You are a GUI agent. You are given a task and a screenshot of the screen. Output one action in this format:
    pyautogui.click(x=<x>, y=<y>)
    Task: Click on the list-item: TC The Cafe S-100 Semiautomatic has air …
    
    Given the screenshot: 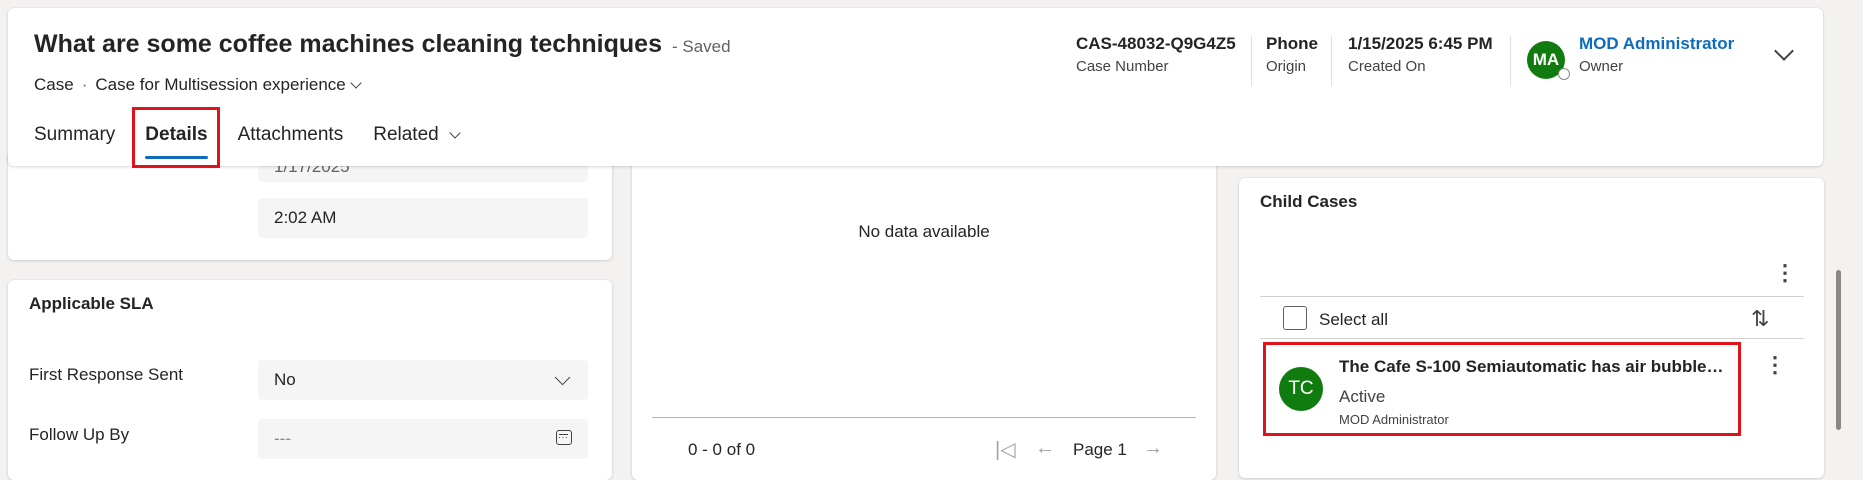 What is the action you would take?
    pyautogui.click(x=1501, y=389)
    